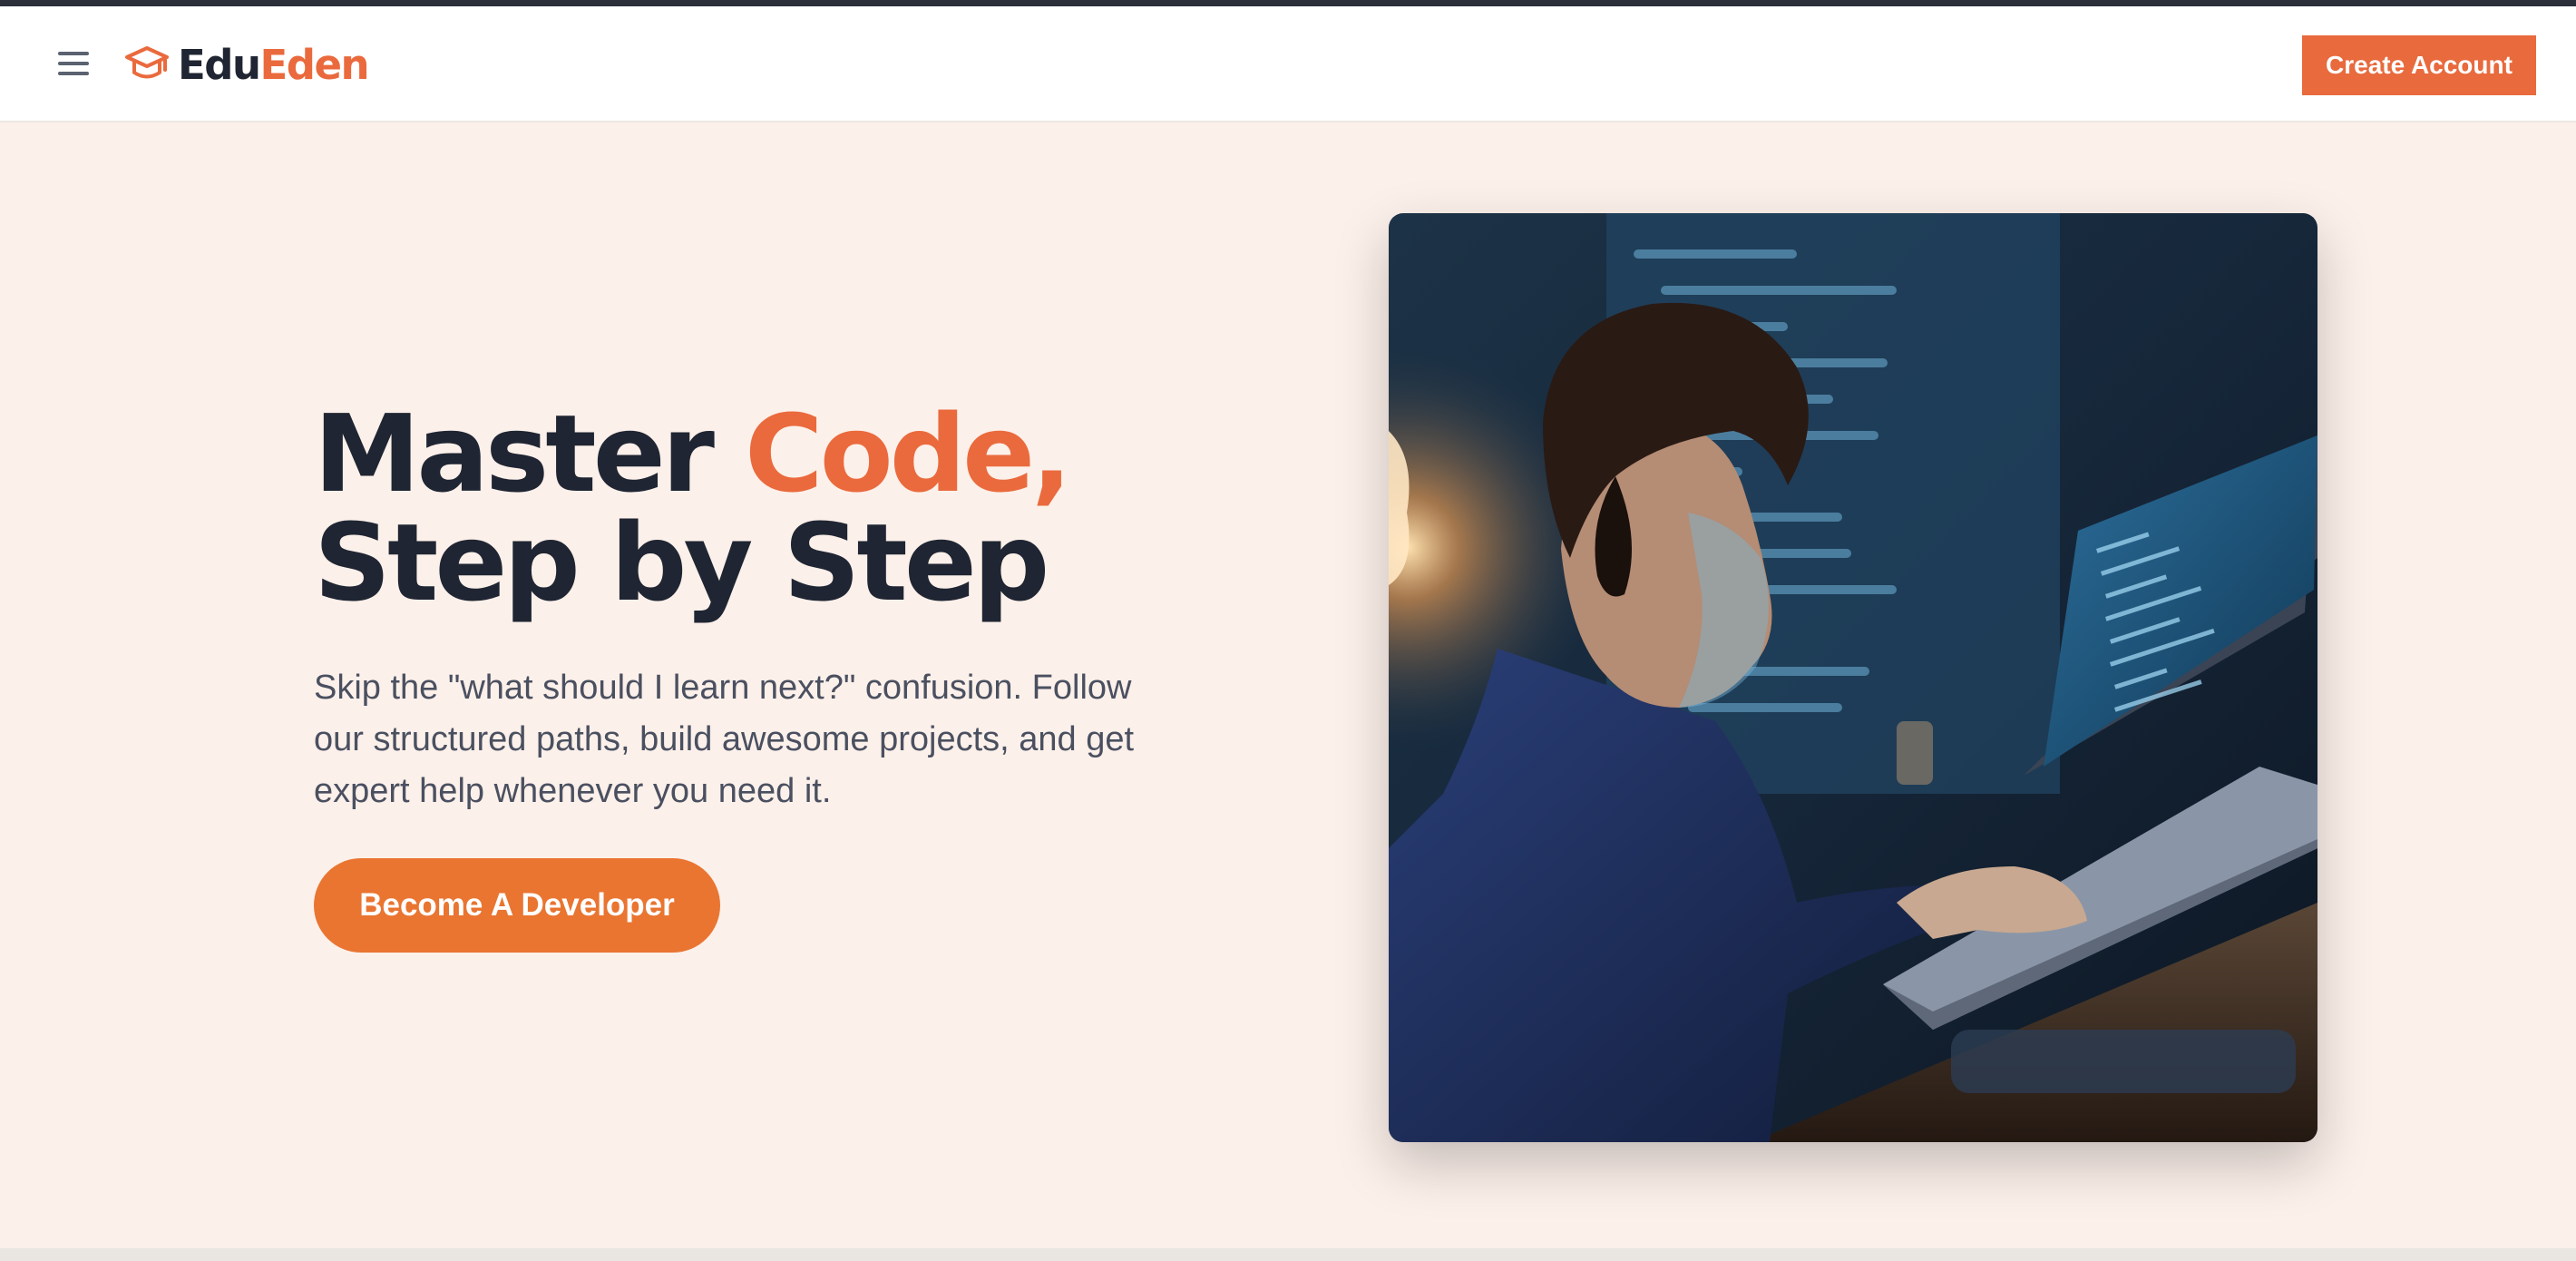  I want to click on headline-line2: Step by Step, so click(681, 562).